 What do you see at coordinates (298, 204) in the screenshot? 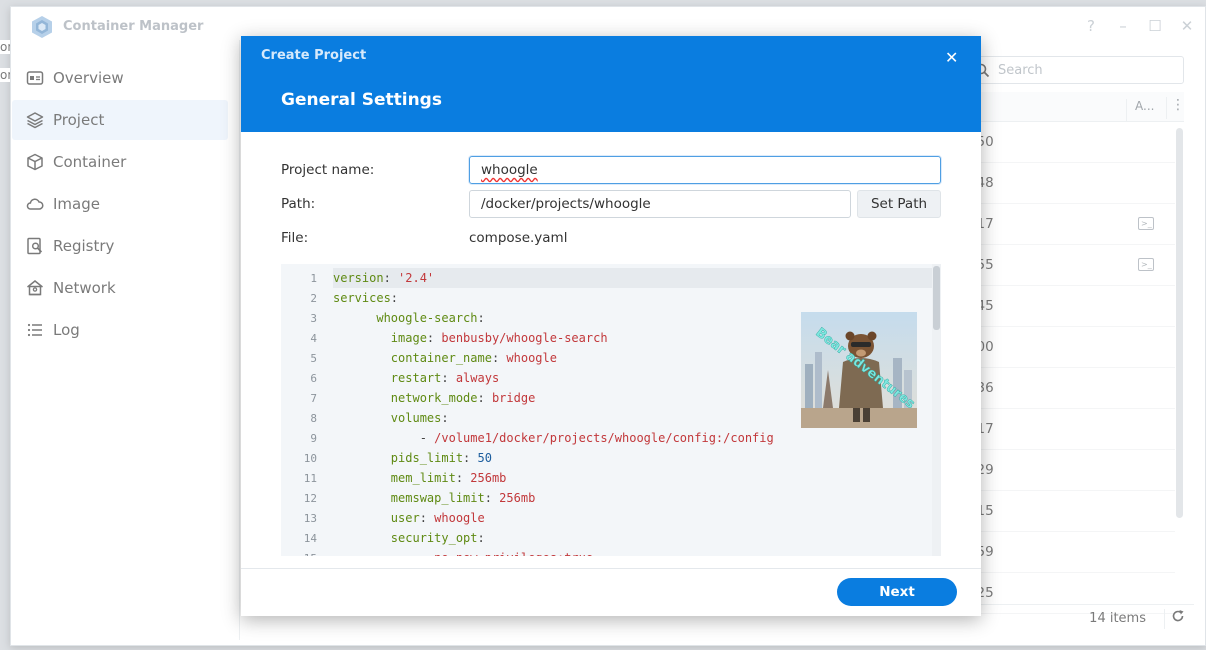
I see `path-label: Path:` at bounding box center [298, 204].